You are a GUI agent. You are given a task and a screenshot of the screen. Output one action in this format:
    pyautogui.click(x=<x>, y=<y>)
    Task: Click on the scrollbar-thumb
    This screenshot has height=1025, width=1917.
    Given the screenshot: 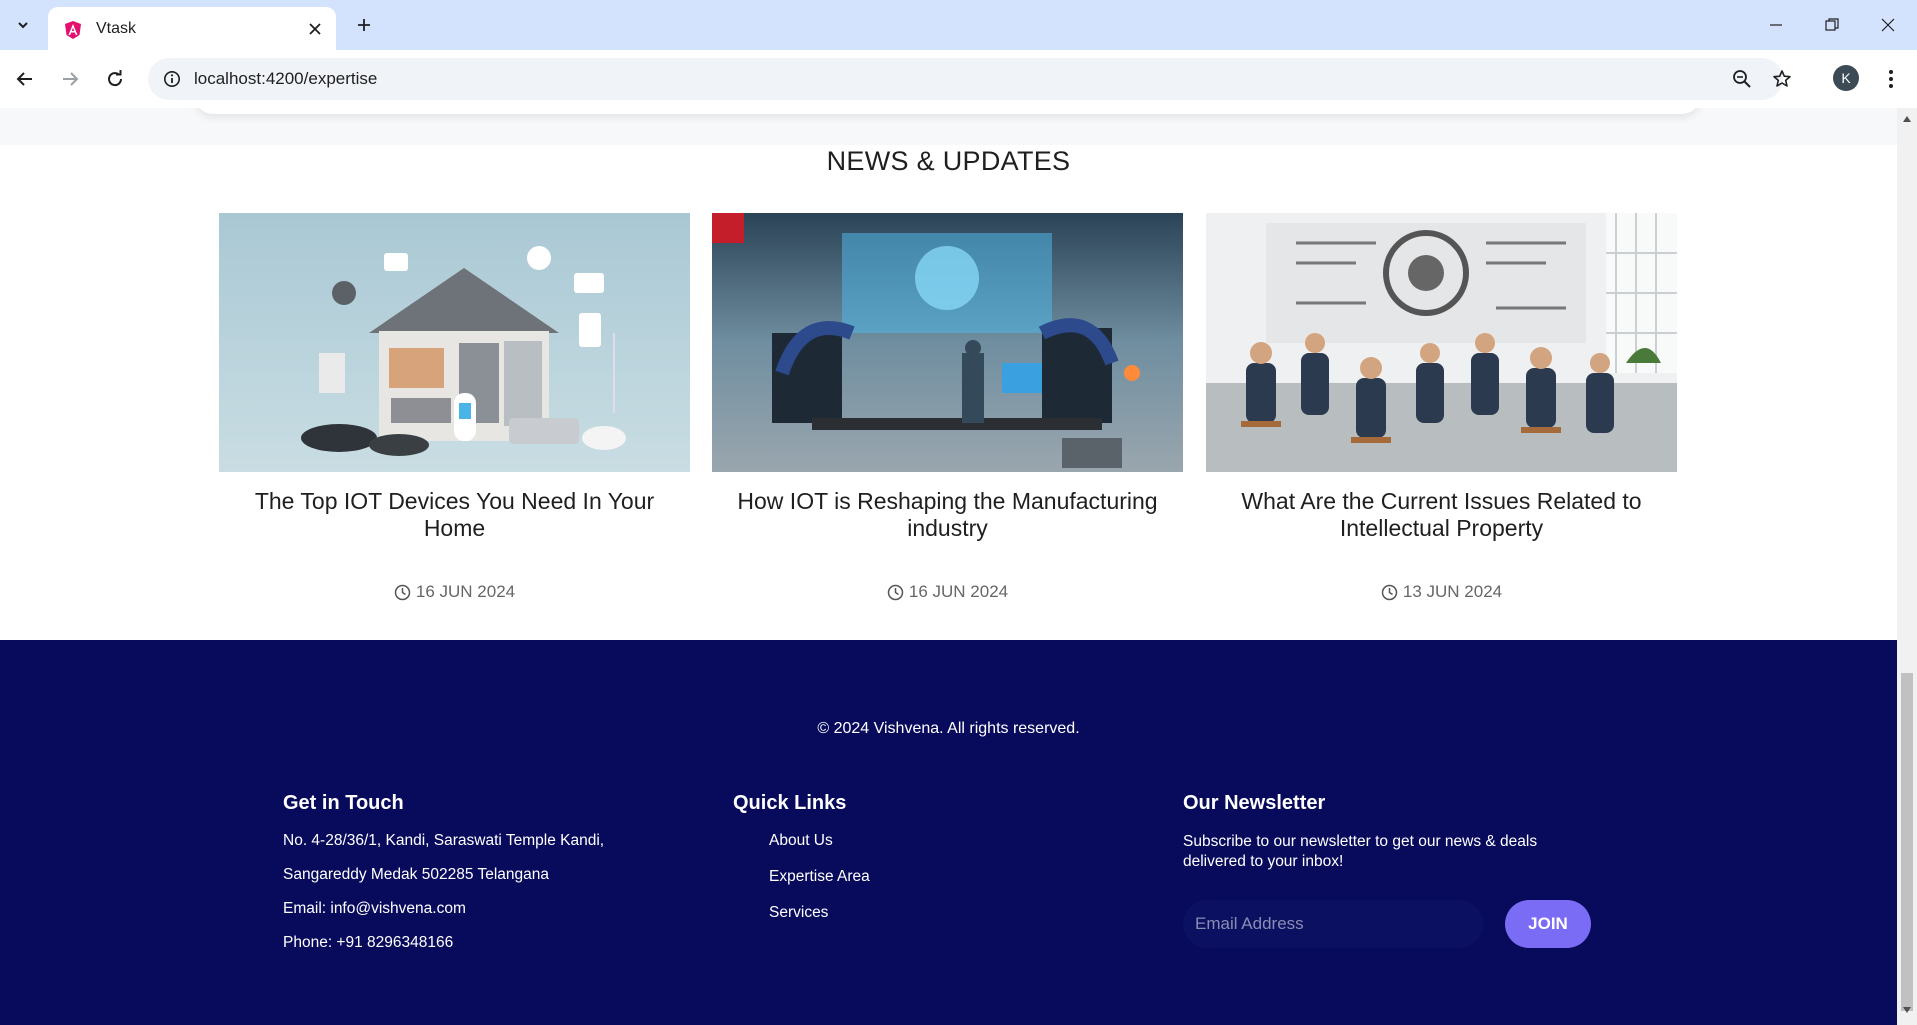 What is the action you would take?
    pyautogui.click(x=1907, y=842)
    